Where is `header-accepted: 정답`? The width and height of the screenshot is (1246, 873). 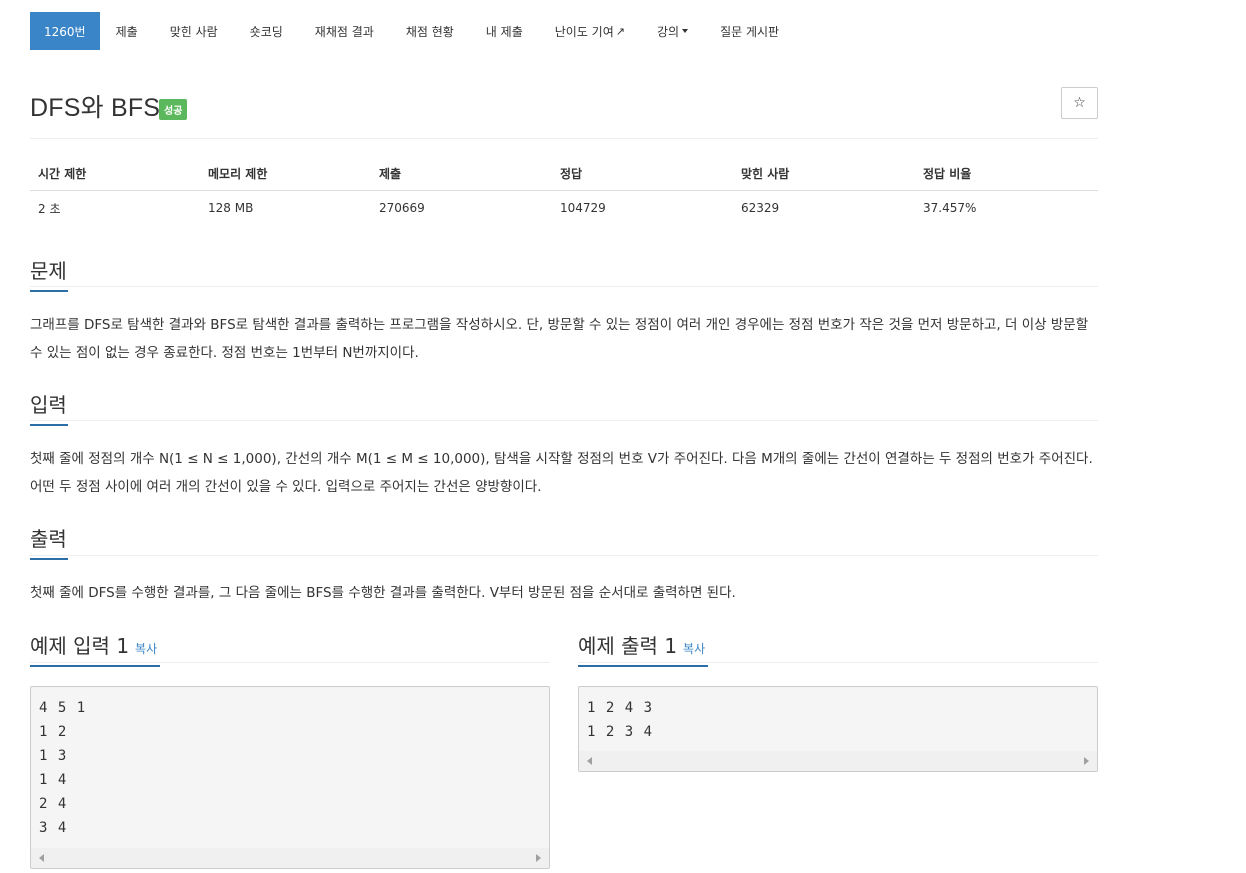 header-accepted: 정답 is located at coordinates (571, 174).